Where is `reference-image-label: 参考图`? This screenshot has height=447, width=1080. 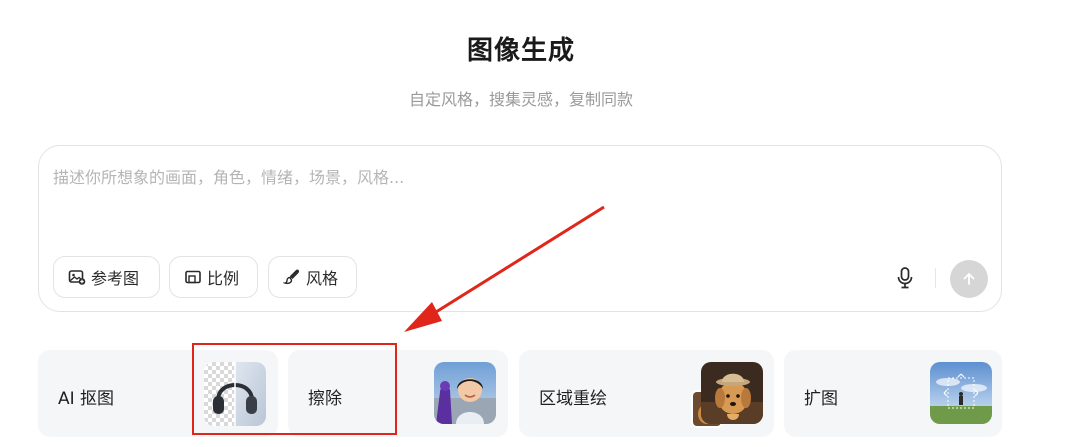 reference-image-label: 参考图 is located at coordinates (115, 278).